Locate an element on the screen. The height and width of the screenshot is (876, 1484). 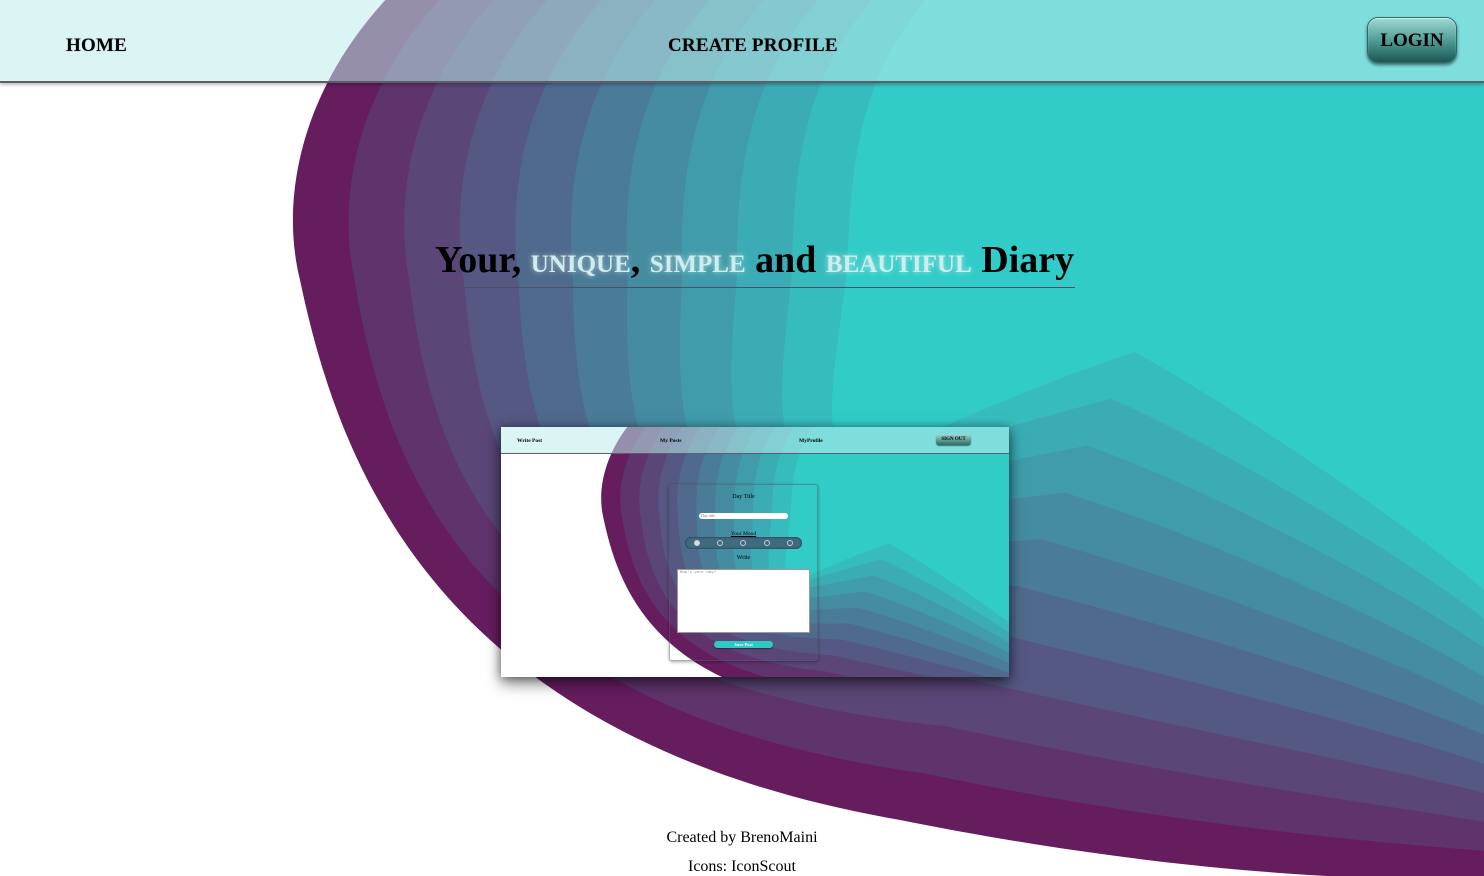
headline-word-and: and is located at coordinates (786, 260).